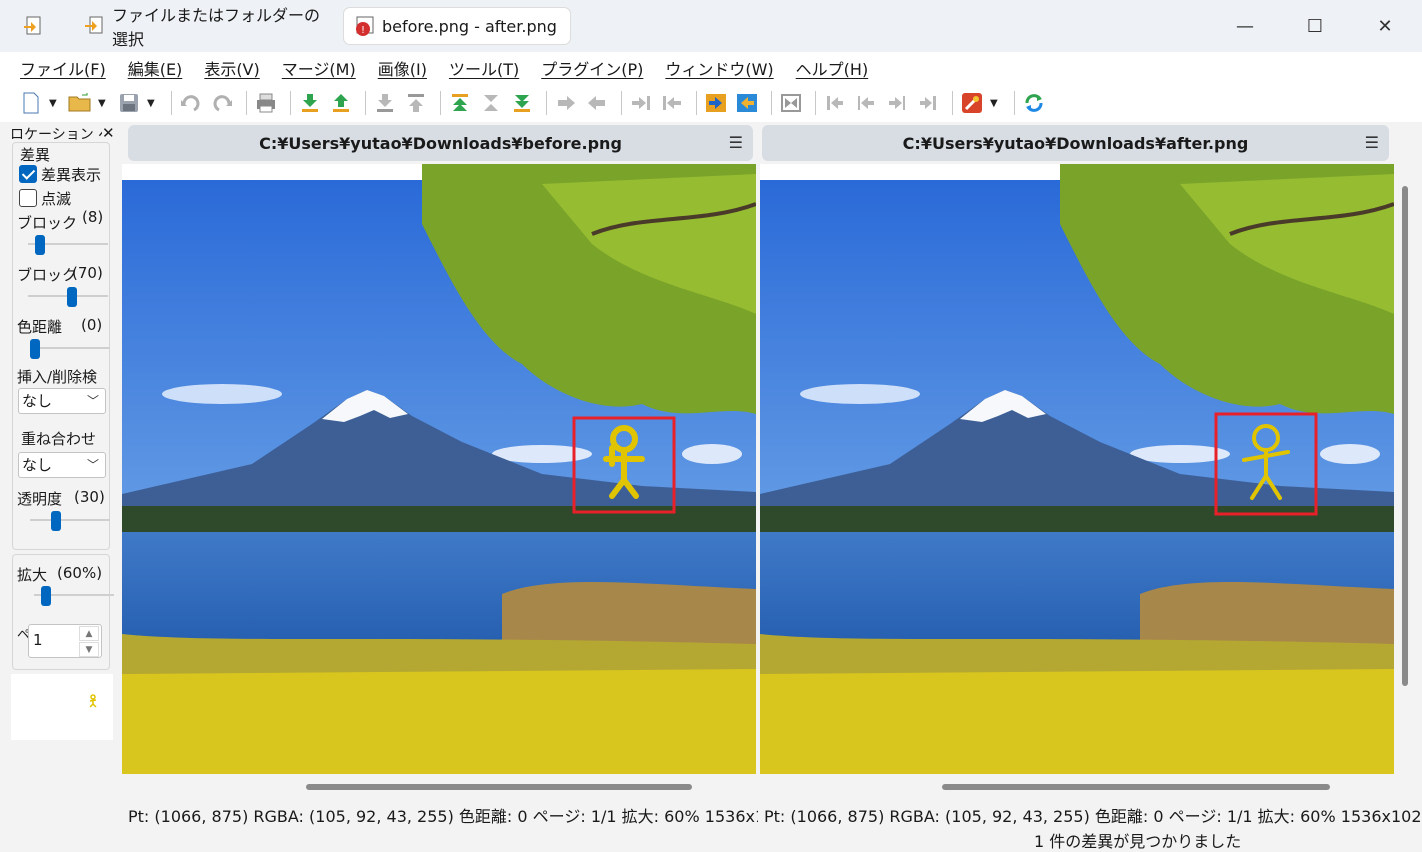 The width and height of the screenshot is (1422, 852). I want to click on insert-delete-label: 挿入/削除検, so click(57, 377).